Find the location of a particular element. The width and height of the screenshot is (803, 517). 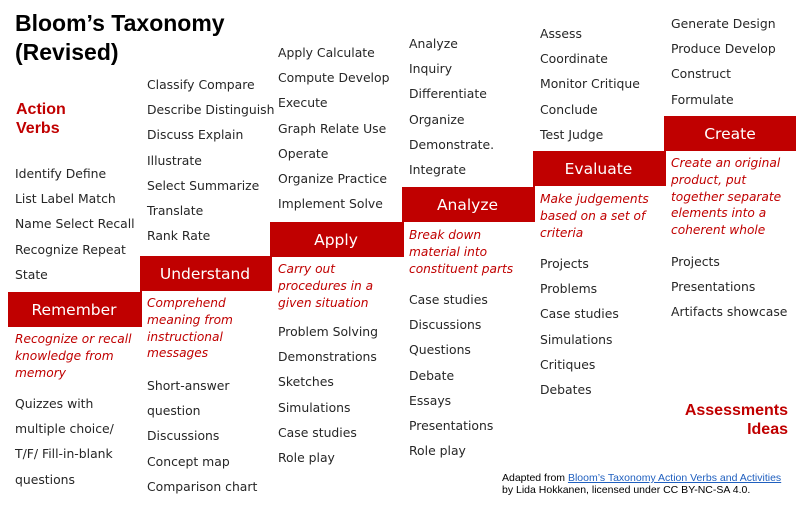

action-verb-item: Coordinate is located at coordinates (574, 59).